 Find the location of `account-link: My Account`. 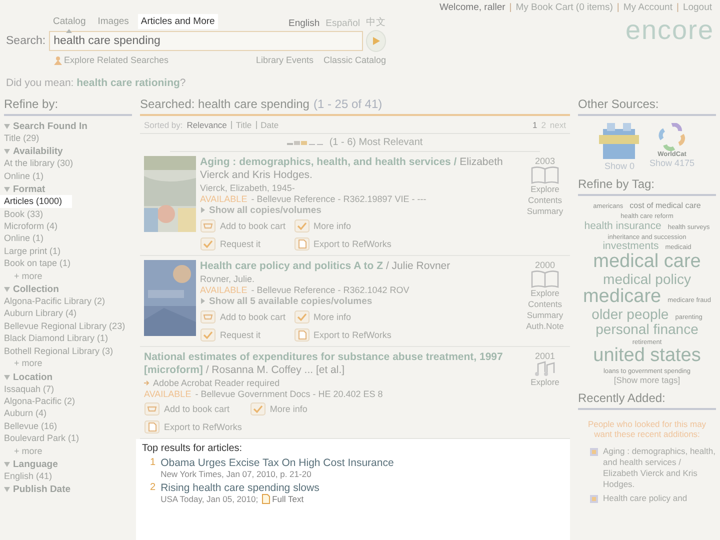

account-link: My Account is located at coordinates (647, 7).